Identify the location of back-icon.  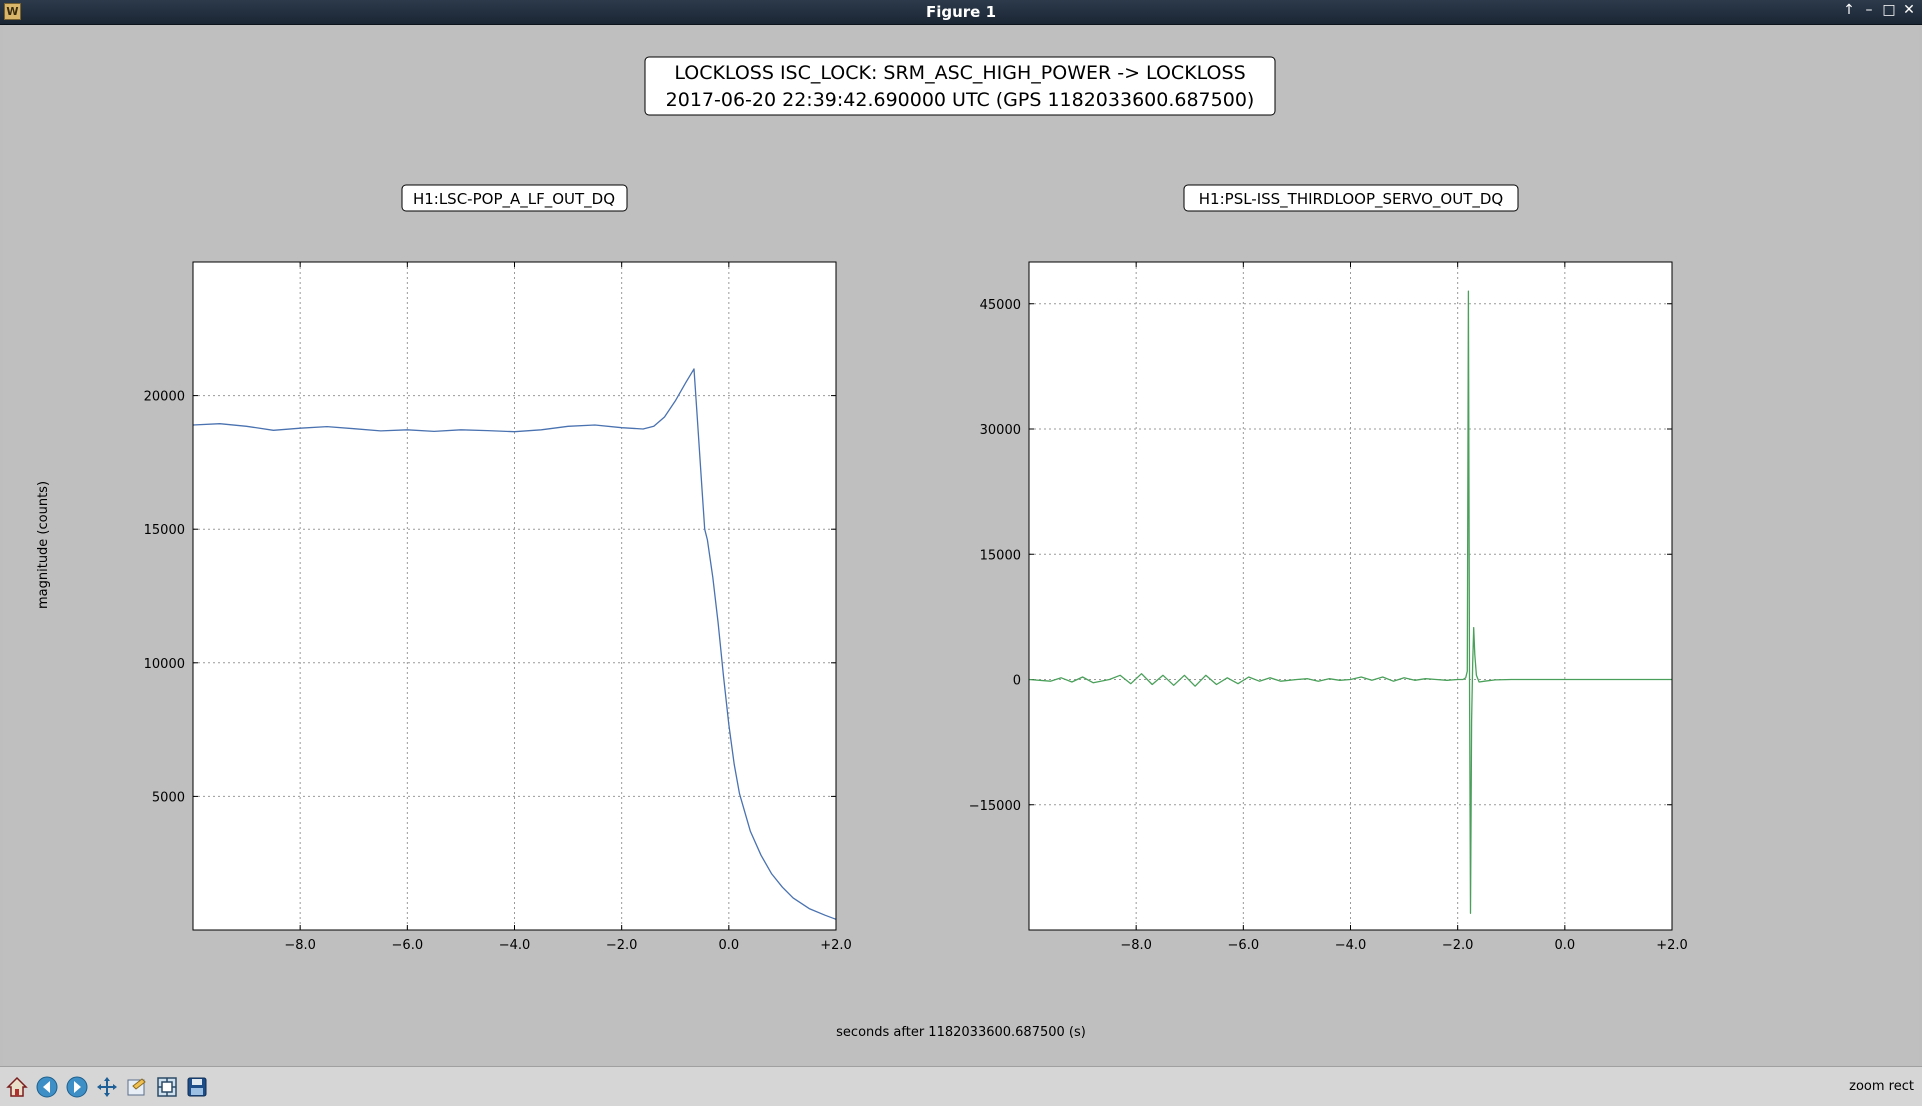
(47, 1087).